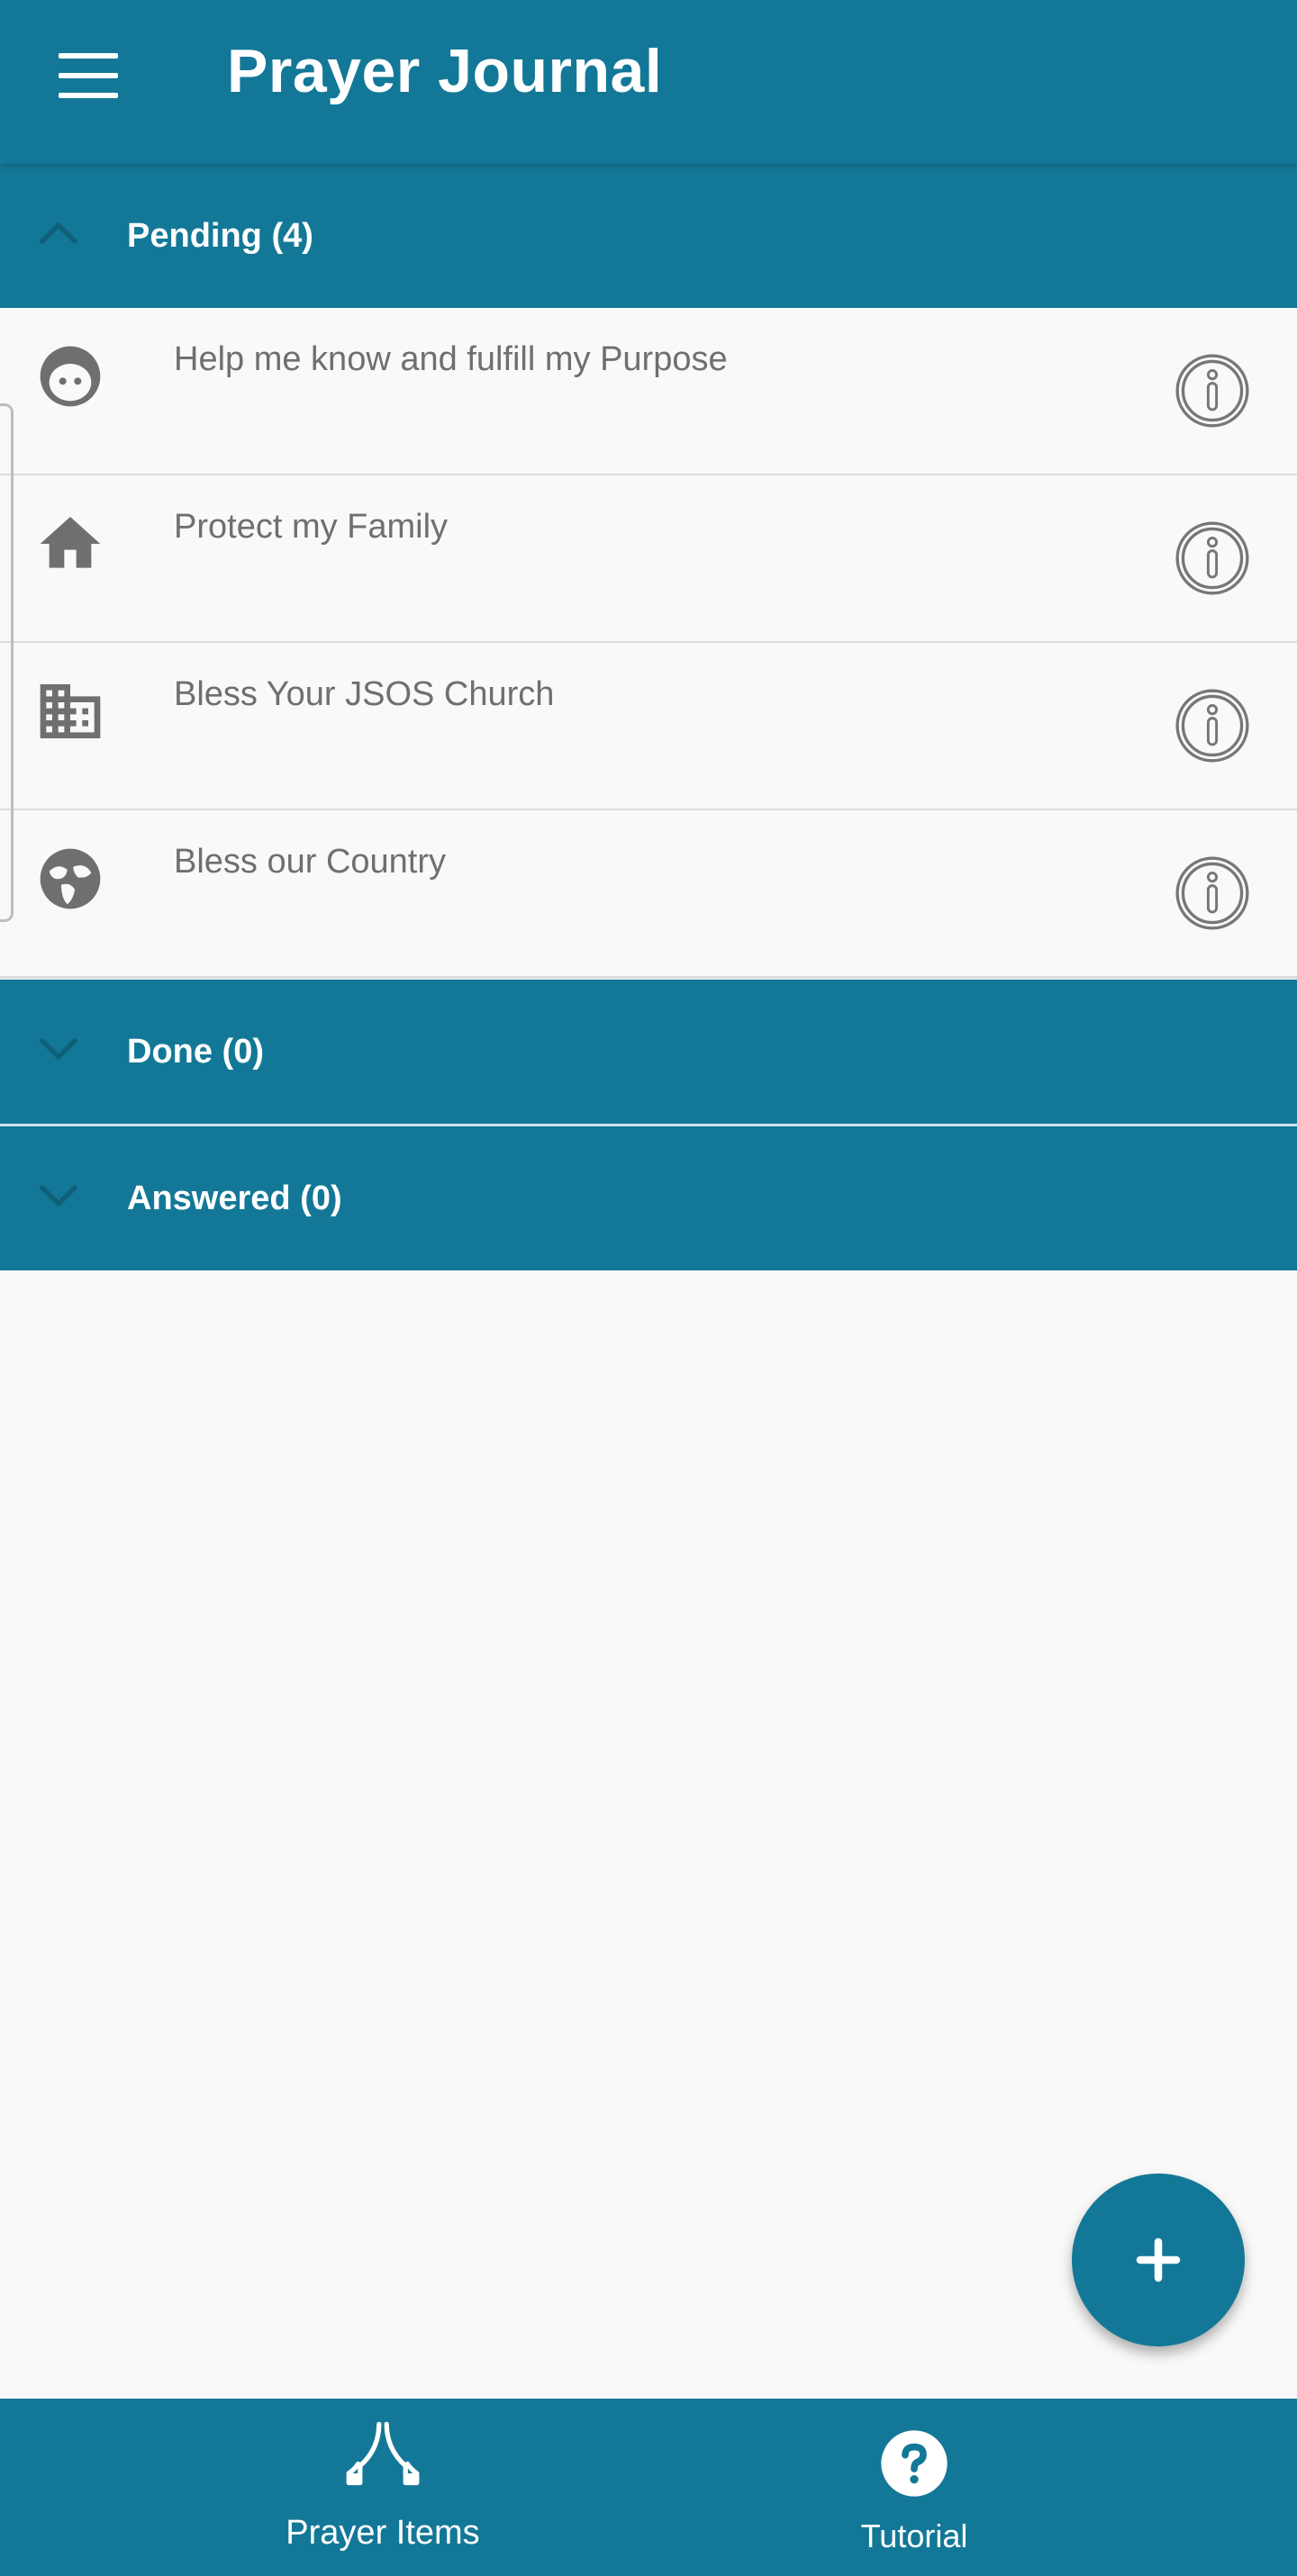 The image size is (1297, 2576). Describe the element at coordinates (234, 1198) in the screenshot. I see `section-answered-label: Answered (0)` at that location.